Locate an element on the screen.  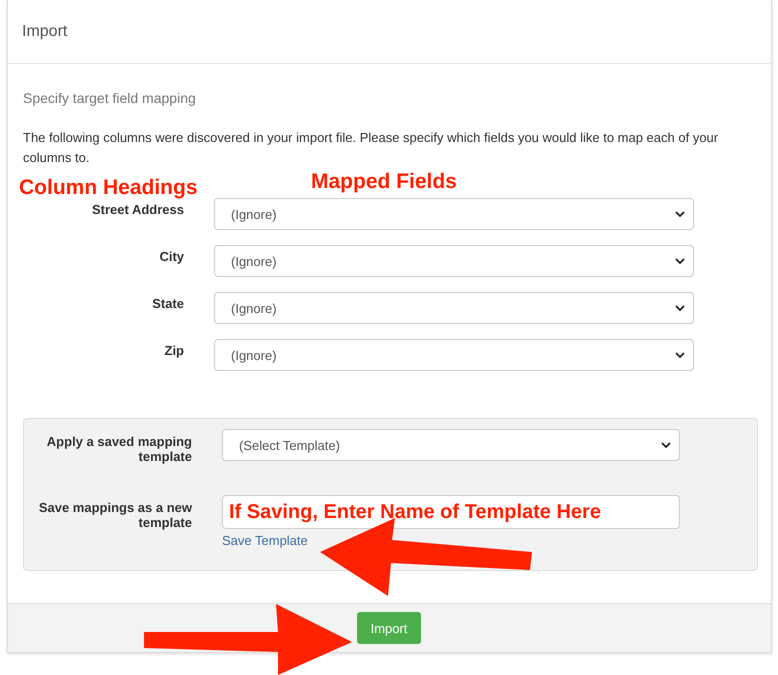
template-dropdown: (Select Template) is located at coordinates (451, 445).